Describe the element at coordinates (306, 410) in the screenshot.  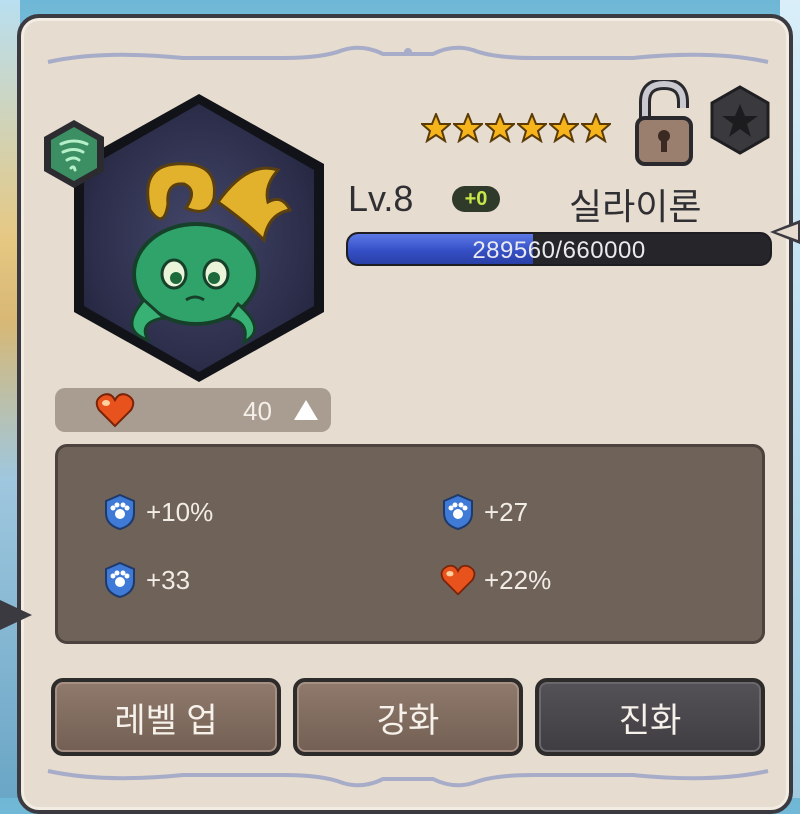
I see `up-arrow-icon` at that location.